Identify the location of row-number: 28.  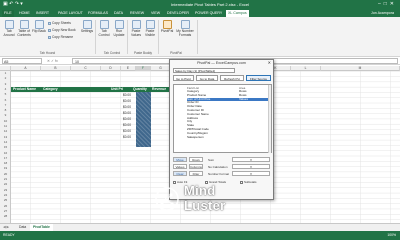
(5, 216).